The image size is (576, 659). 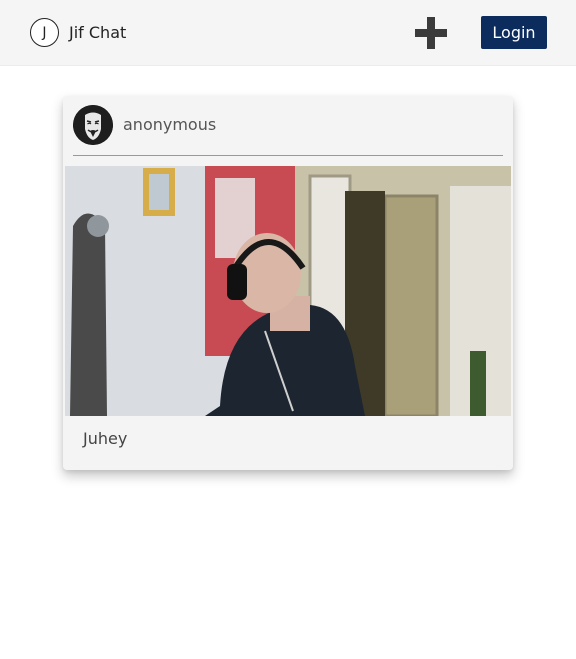 What do you see at coordinates (431, 33) in the screenshot?
I see `add-post-button` at bounding box center [431, 33].